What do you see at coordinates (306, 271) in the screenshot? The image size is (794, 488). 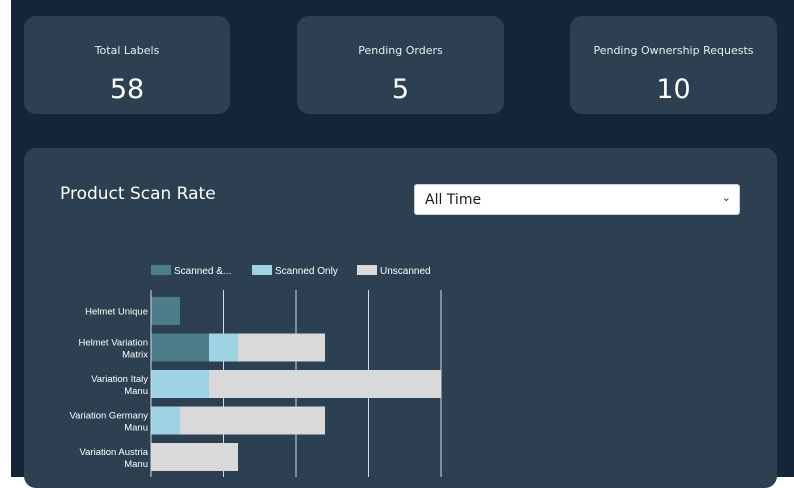 I see `legend-label: Scanned Only` at bounding box center [306, 271].